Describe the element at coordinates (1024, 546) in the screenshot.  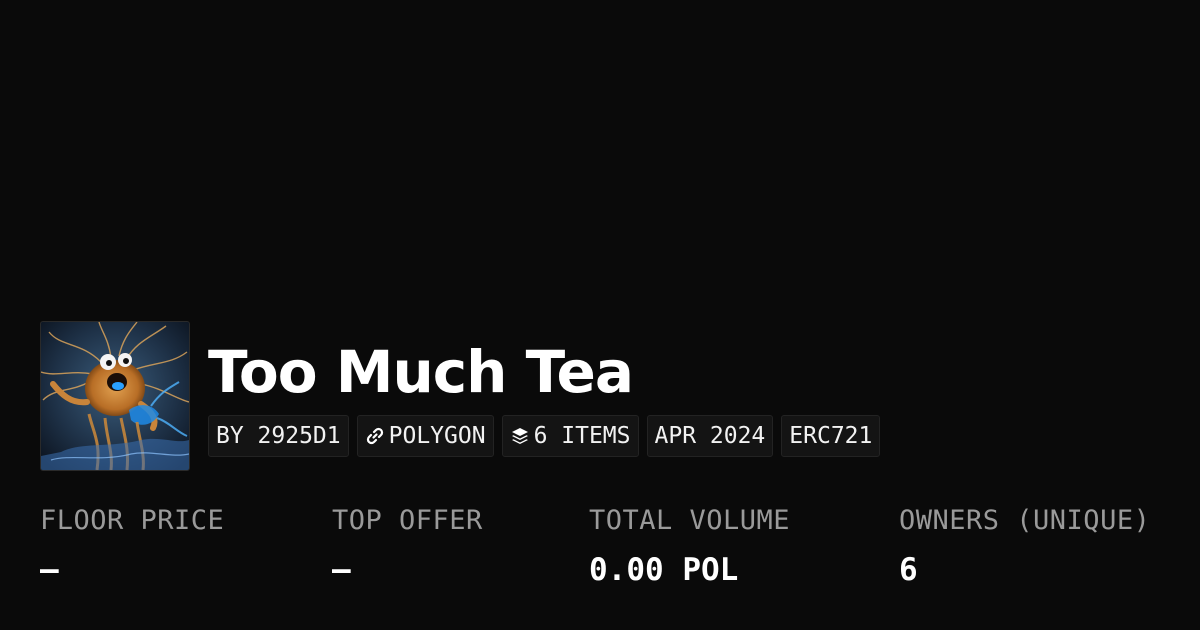
I see `owners-stat: OWNERS (UNIQUE) 6` at that location.